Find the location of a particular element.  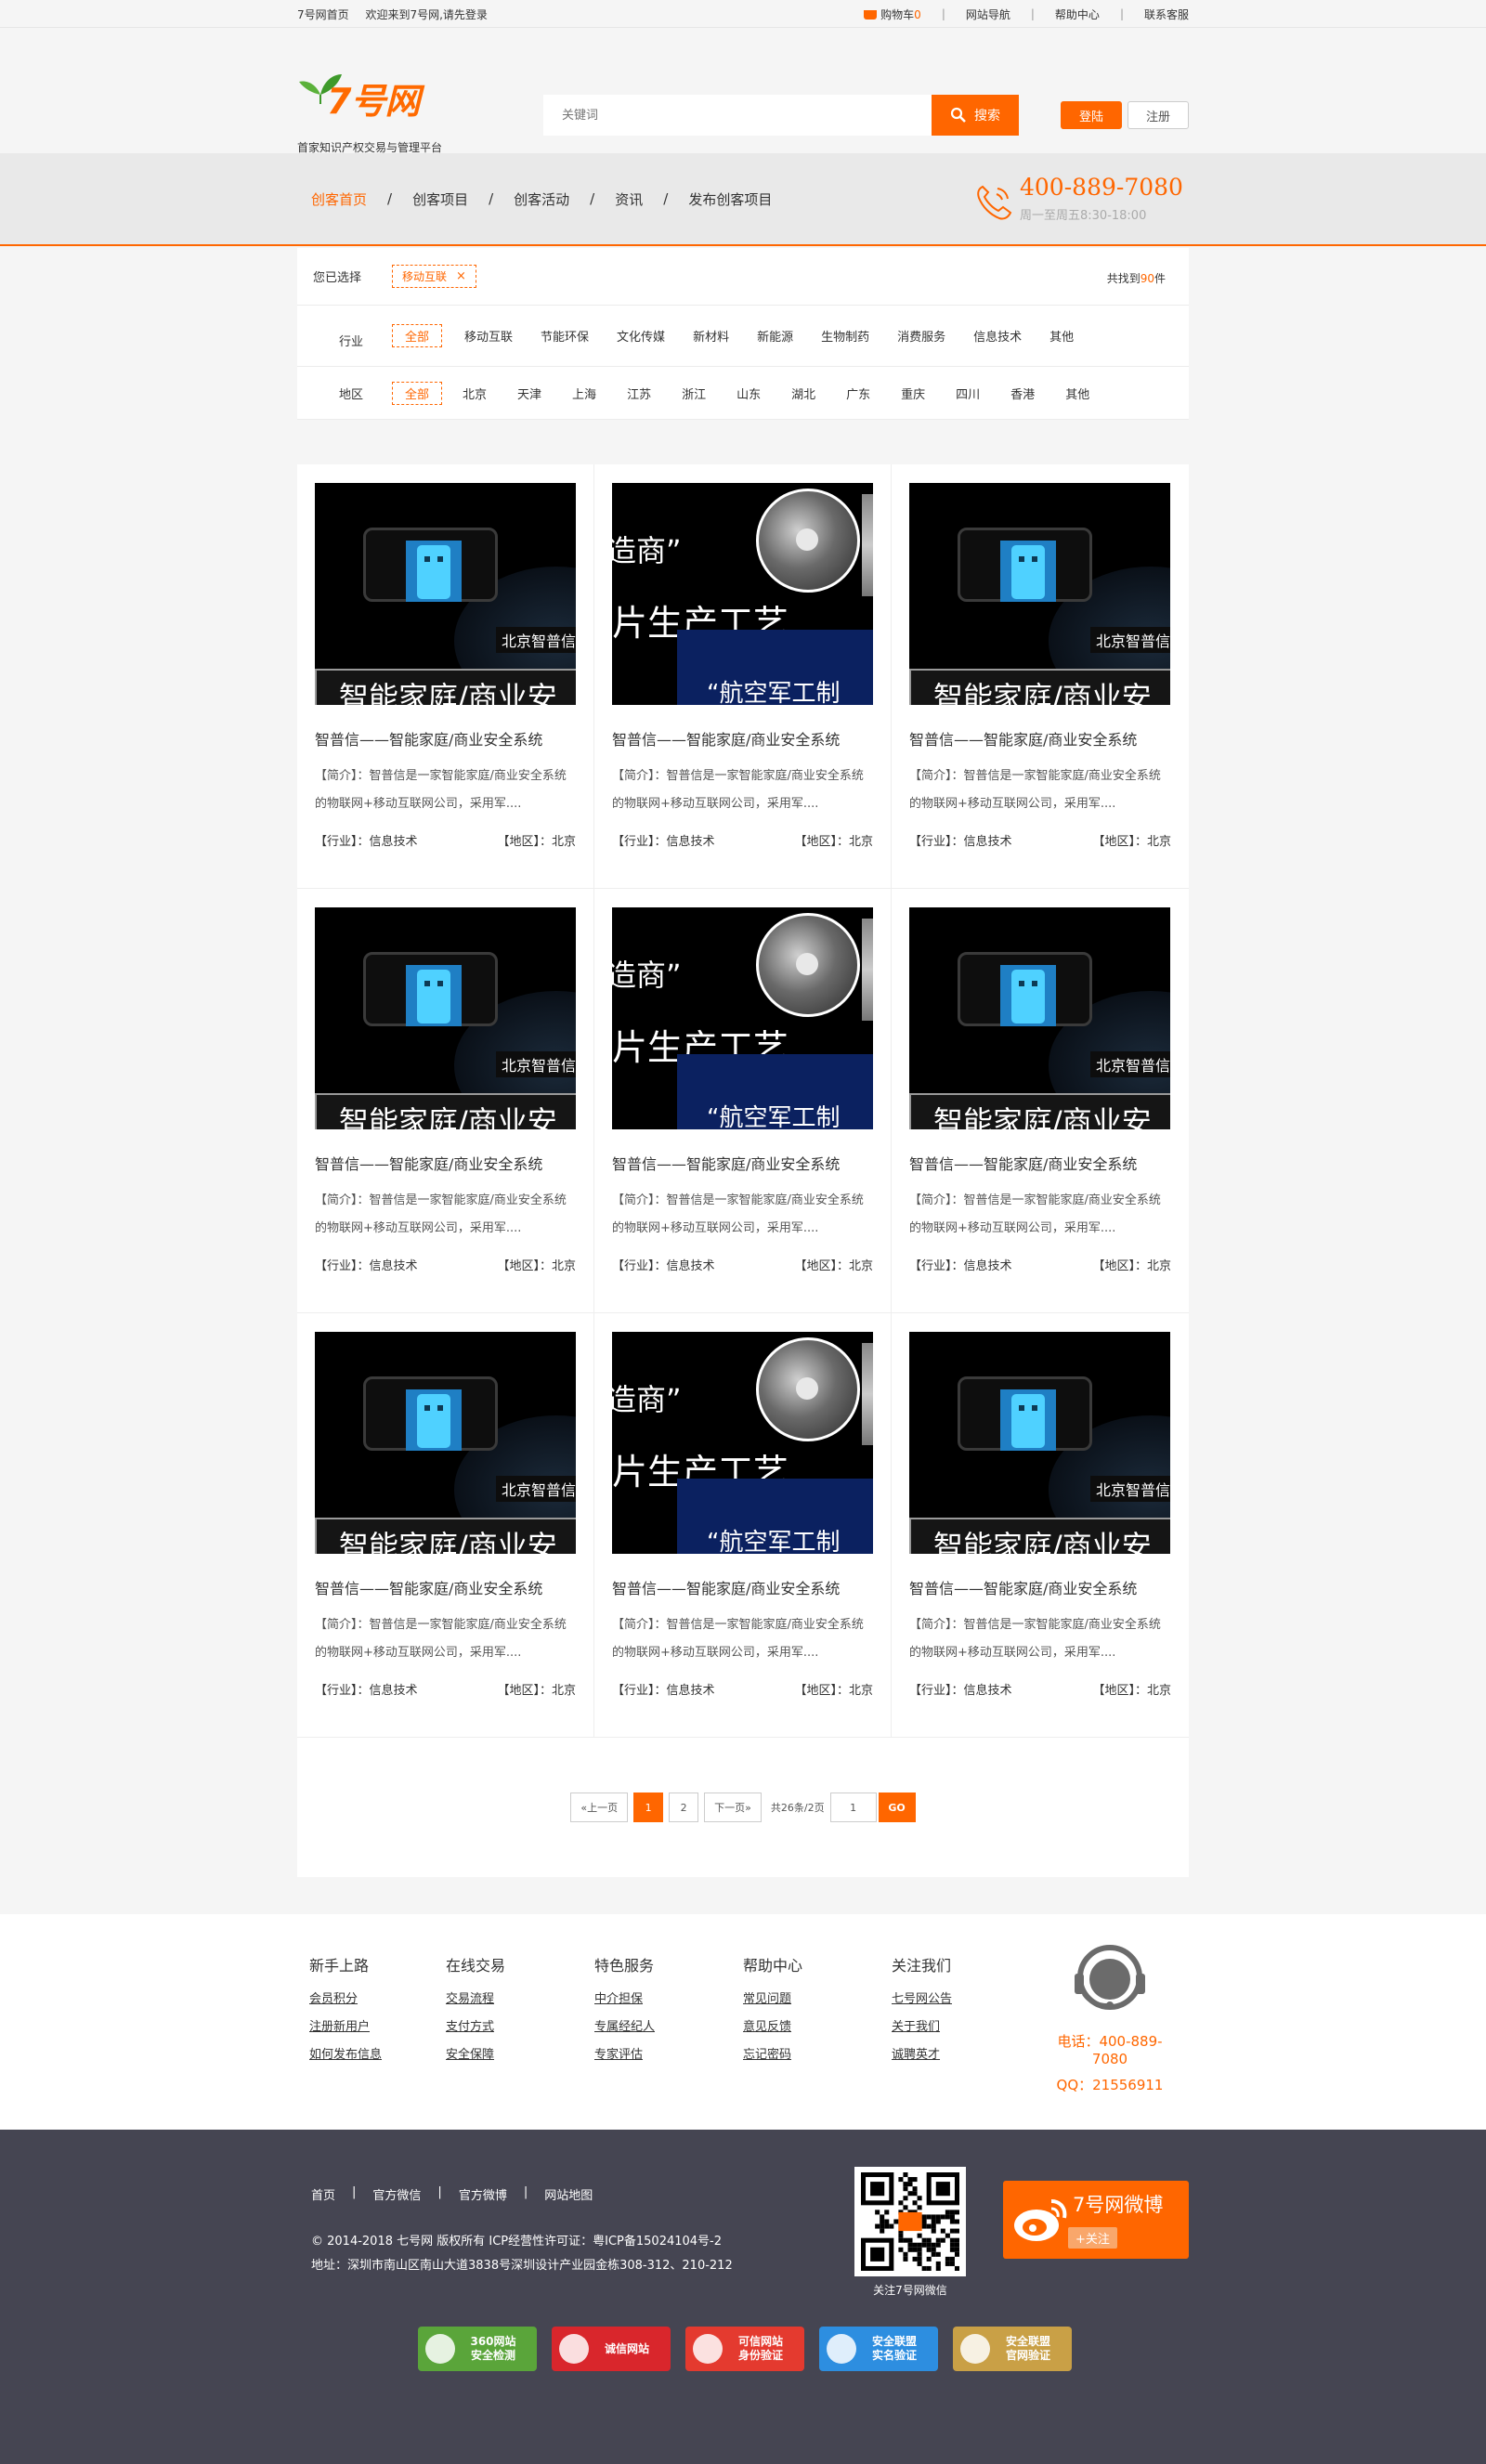

go-button: GO is located at coordinates (897, 1807).